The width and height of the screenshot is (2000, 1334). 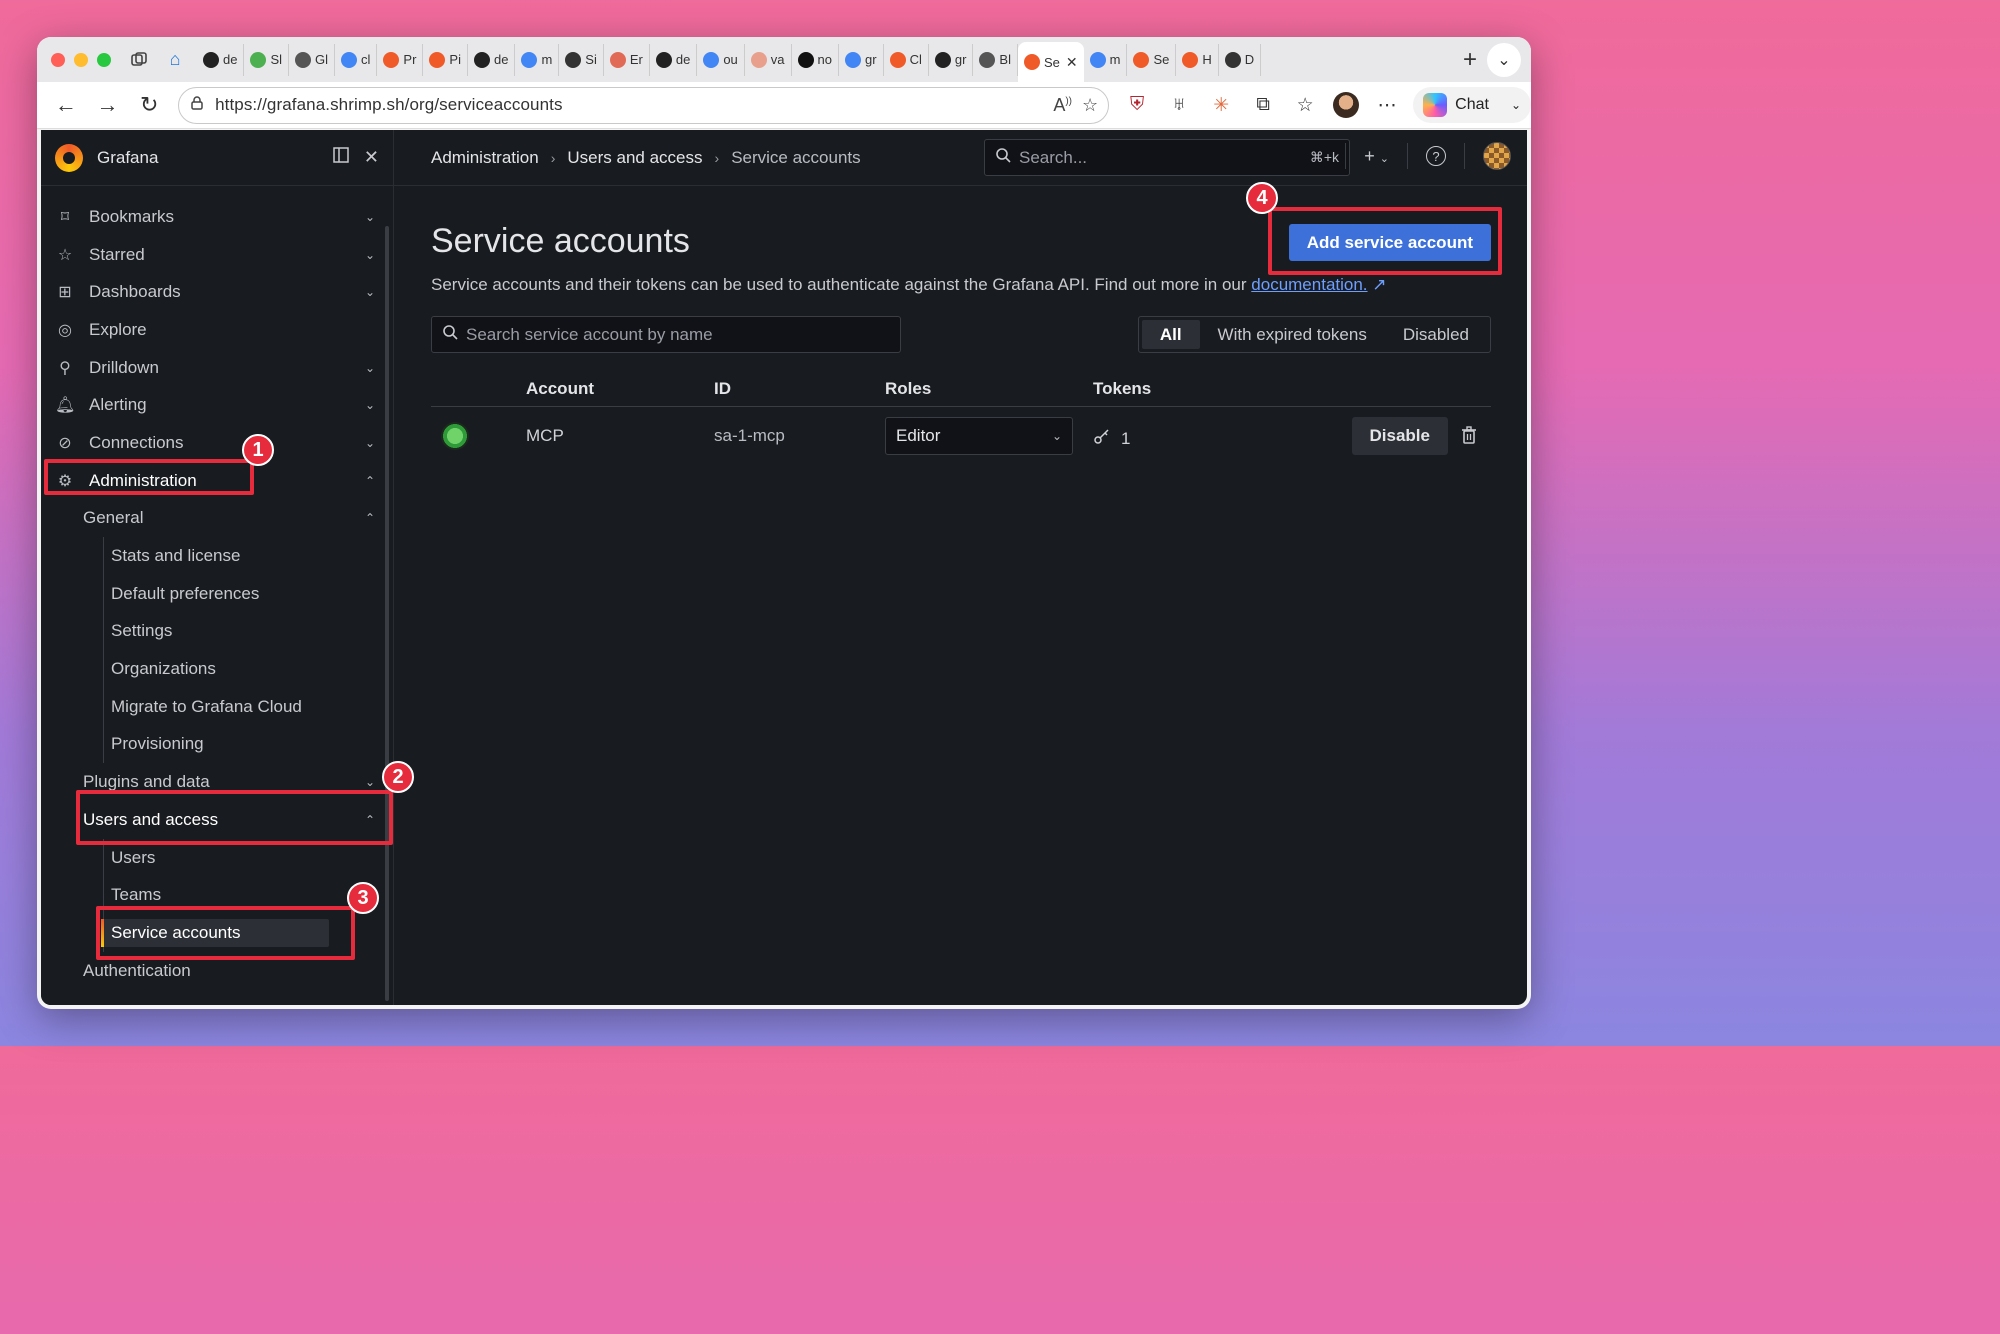 What do you see at coordinates (211, 707) in the screenshot?
I see `nav-item-migrate-to-grafana-cloud: Migrate to Grafana Cloud` at bounding box center [211, 707].